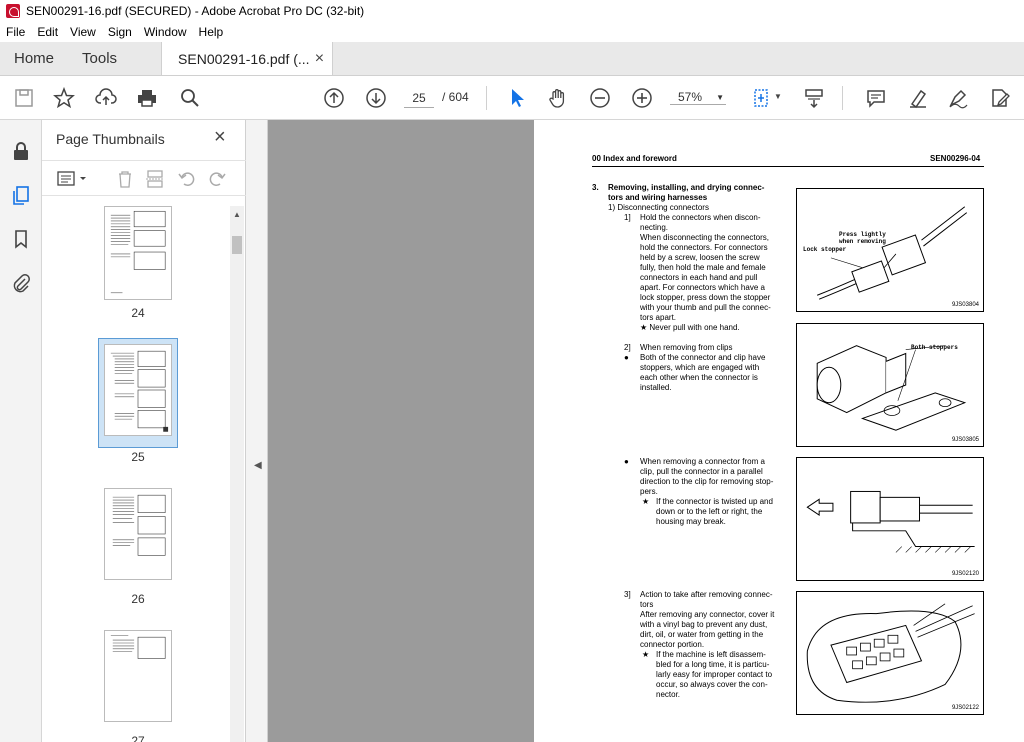 The width and height of the screenshot is (1024, 742). I want to click on acrobat-logo-icon, so click(13, 11).